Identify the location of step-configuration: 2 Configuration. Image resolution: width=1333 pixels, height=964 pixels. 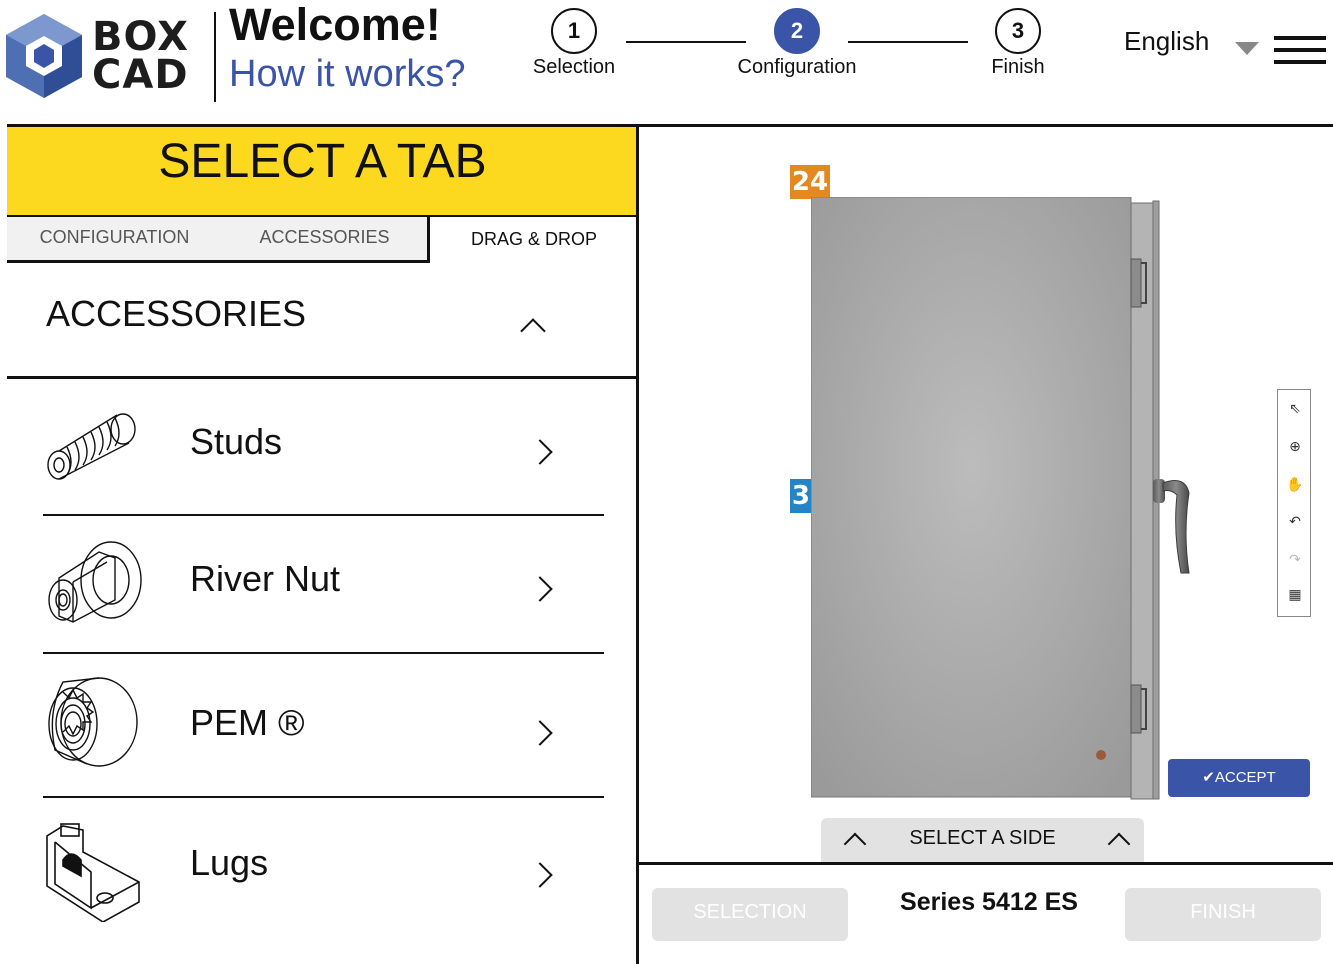
(797, 43).